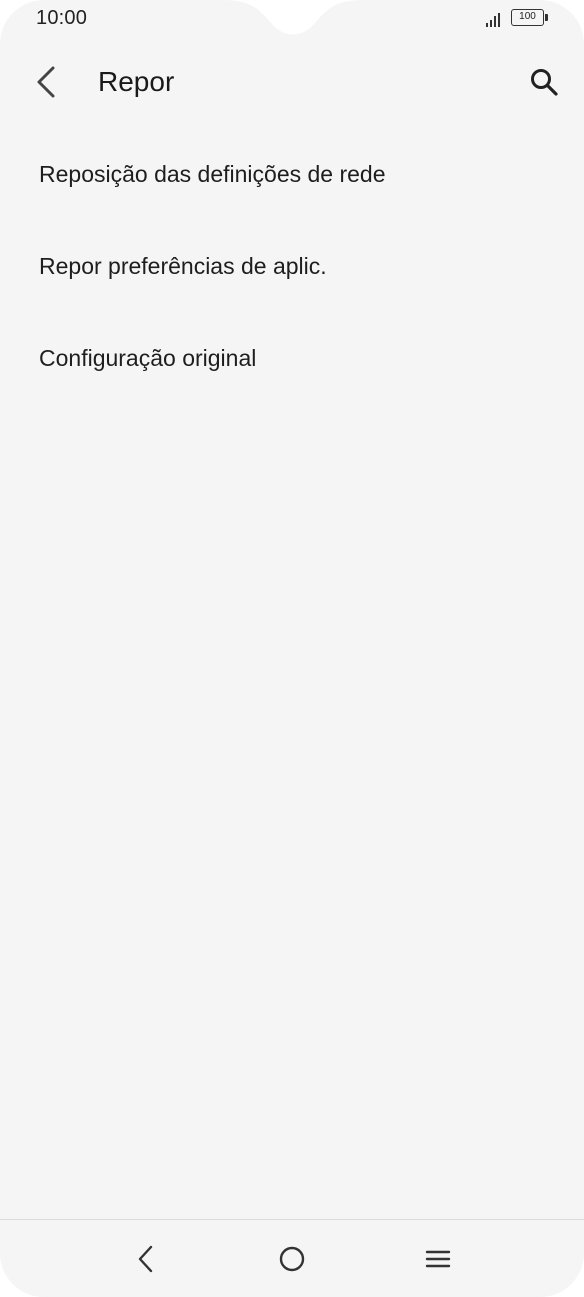 Image resolution: width=584 pixels, height=1297 pixels. Describe the element at coordinates (136, 81) in the screenshot. I see `page-title: Repor` at that location.